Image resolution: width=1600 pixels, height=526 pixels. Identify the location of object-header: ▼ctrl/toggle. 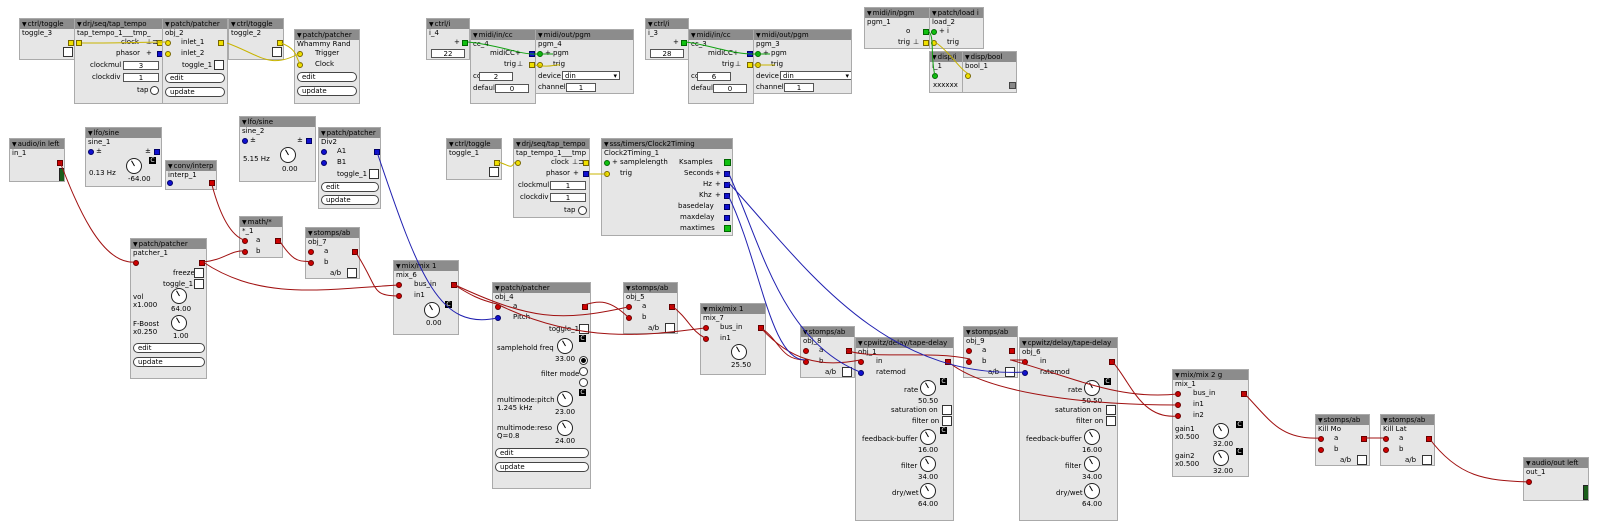
(47, 24).